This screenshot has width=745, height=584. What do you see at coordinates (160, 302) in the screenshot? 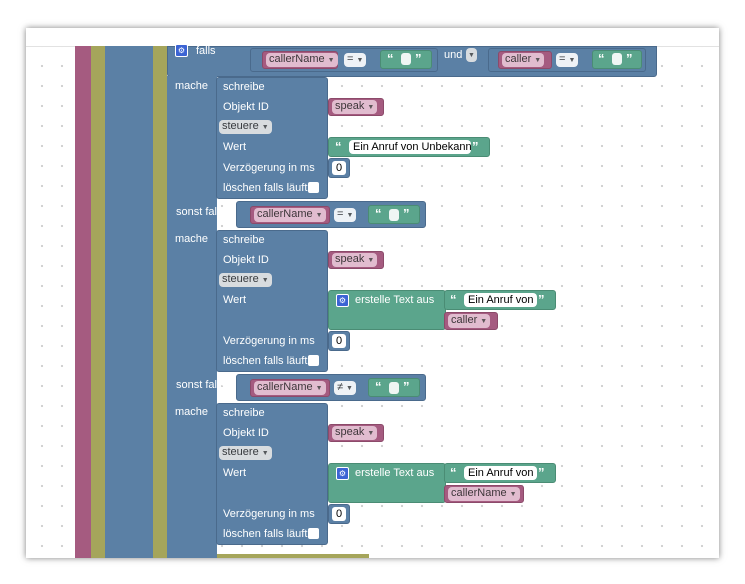
I see `outer-block-stripe-loop-inner` at bounding box center [160, 302].